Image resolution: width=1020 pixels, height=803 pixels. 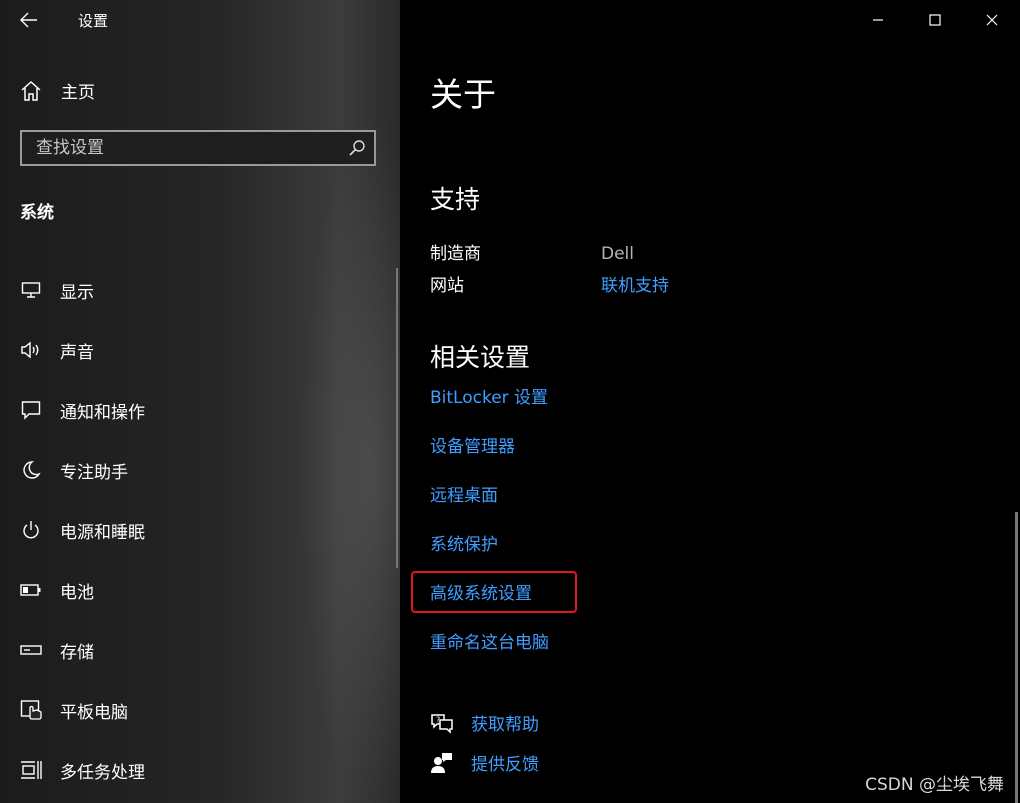 What do you see at coordinates (480, 357) in the screenshot?
I see `related-settings-heading: 相关设置` at bounding box center [480, 357].